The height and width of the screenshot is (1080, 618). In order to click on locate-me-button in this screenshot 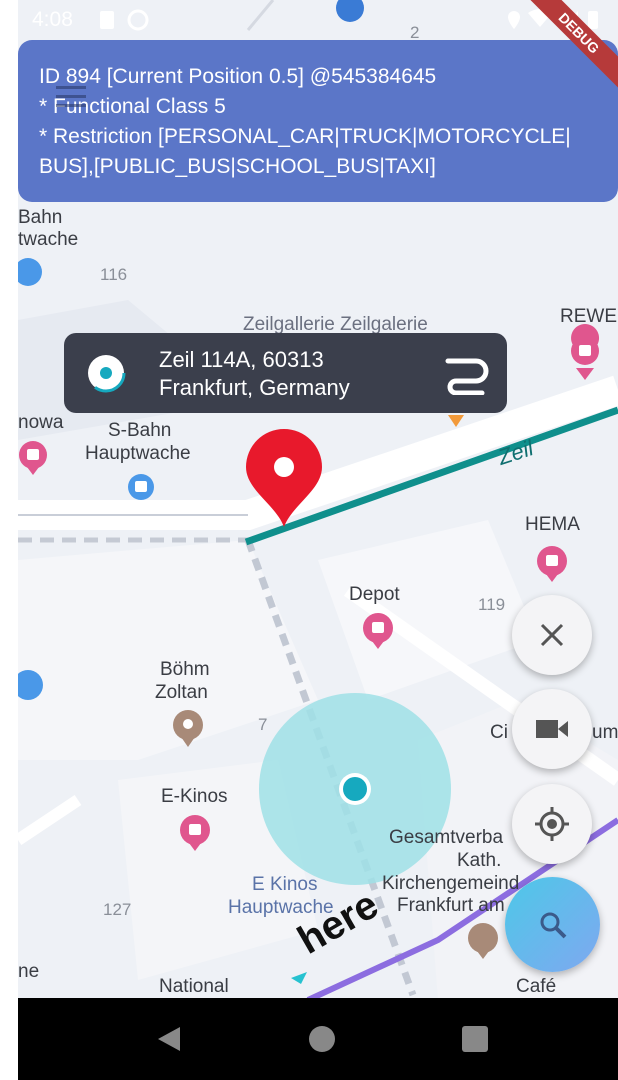, I will do `click(552, 824)`.